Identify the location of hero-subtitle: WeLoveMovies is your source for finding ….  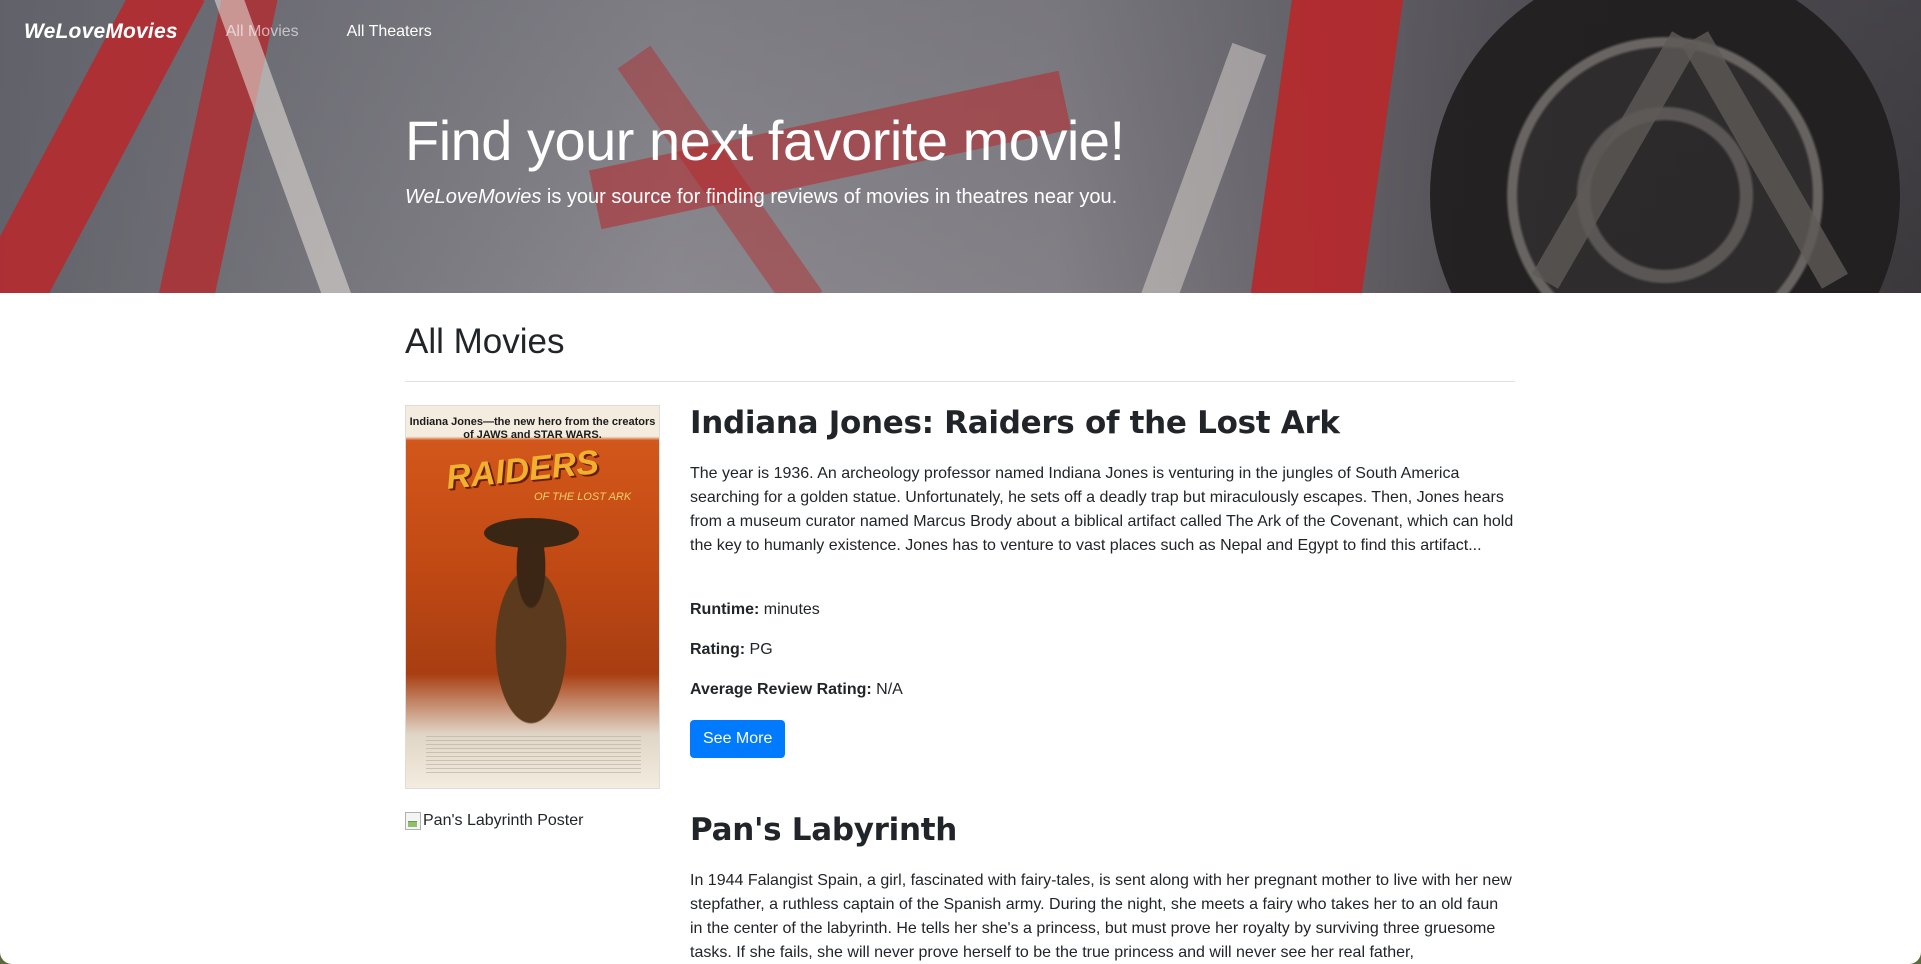
(761, 197).